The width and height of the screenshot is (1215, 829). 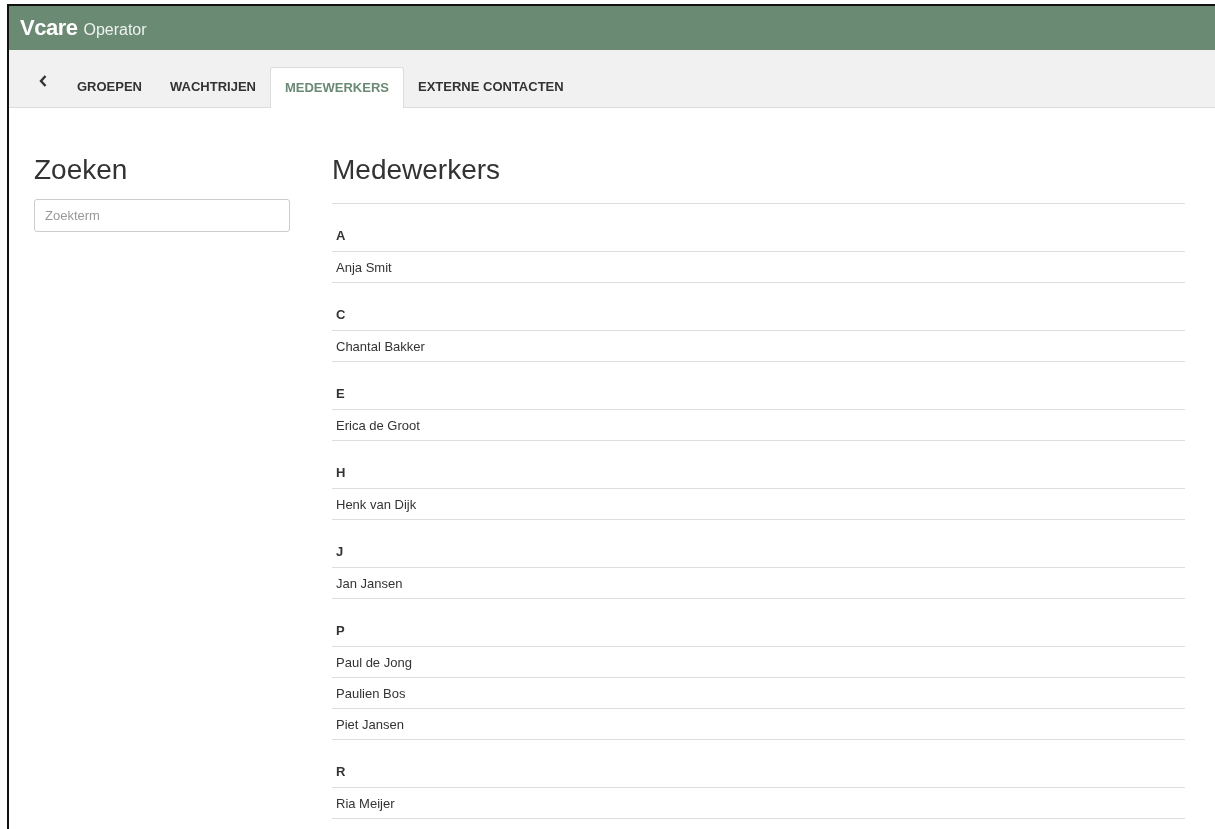 What do you see at coordinates (758, 346) in the screenshot?
I see `employee-item: Chantal Bakker` at bounding box center [758, 346].